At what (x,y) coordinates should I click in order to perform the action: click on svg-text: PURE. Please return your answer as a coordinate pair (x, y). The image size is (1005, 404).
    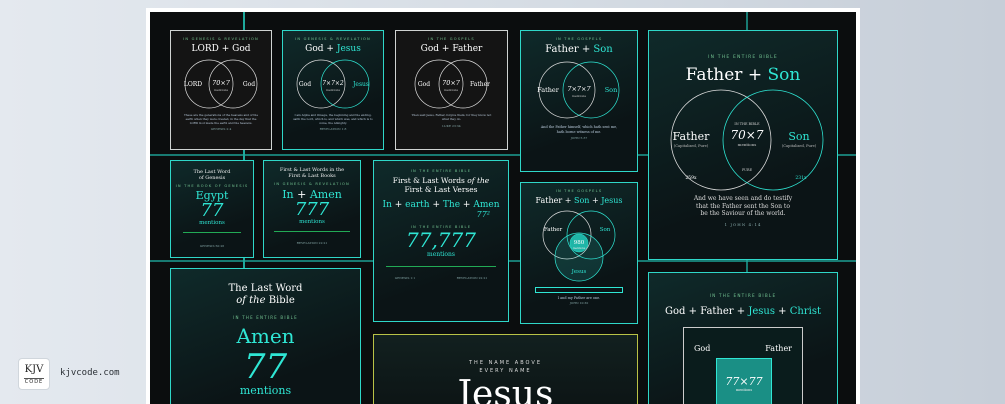
    Looking at the image, I should click on (747, 170).